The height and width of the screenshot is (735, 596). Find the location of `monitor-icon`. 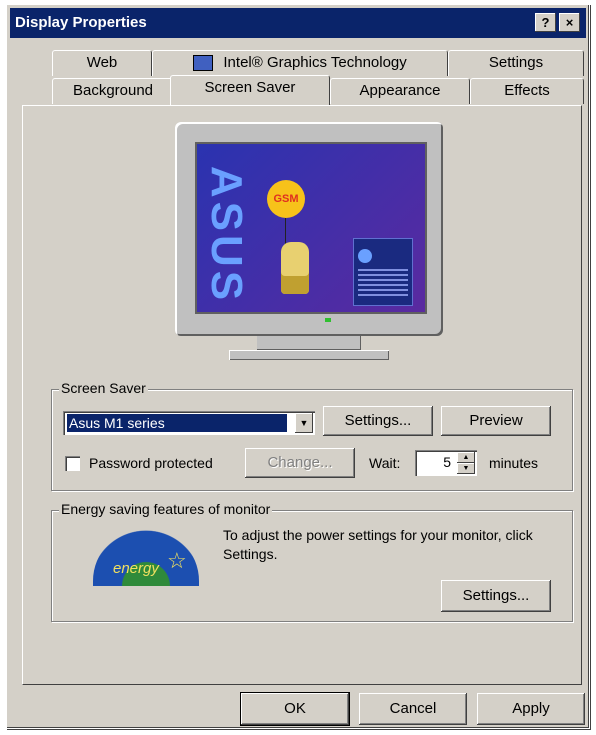

monitor-icon is located at coordinates (203, 63).